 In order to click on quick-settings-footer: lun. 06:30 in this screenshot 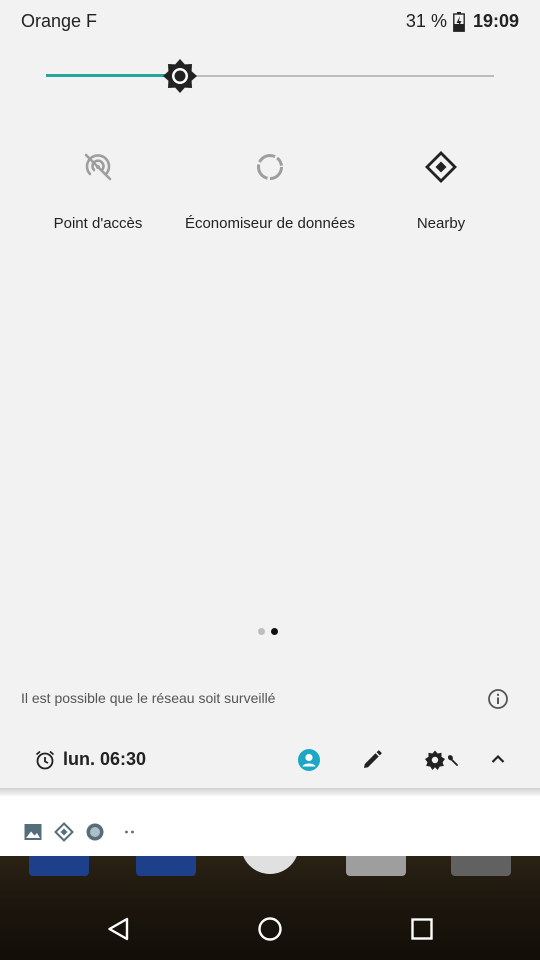, I will do `click(270, 760)`.